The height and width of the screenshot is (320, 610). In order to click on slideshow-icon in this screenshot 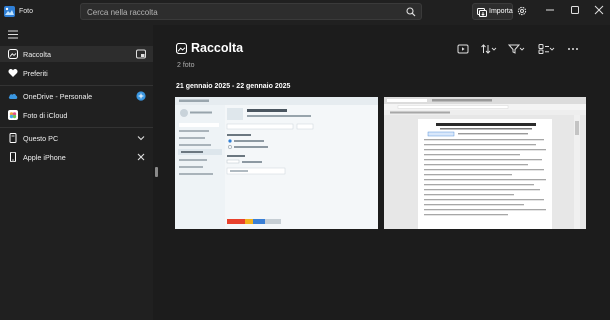, I will do `click(463, 49)`.